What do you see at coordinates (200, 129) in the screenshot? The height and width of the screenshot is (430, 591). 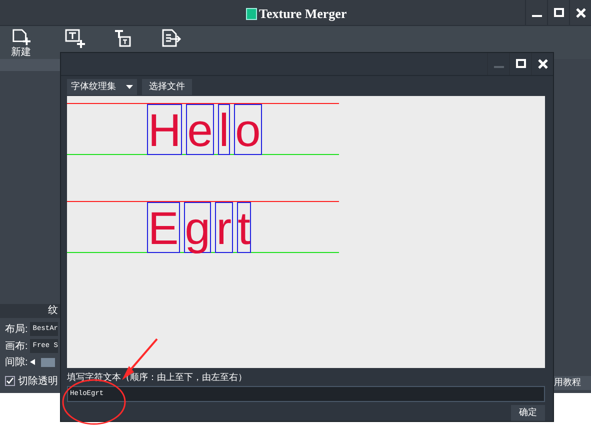 I see `glyph: e` at bounding box center [200, 129].